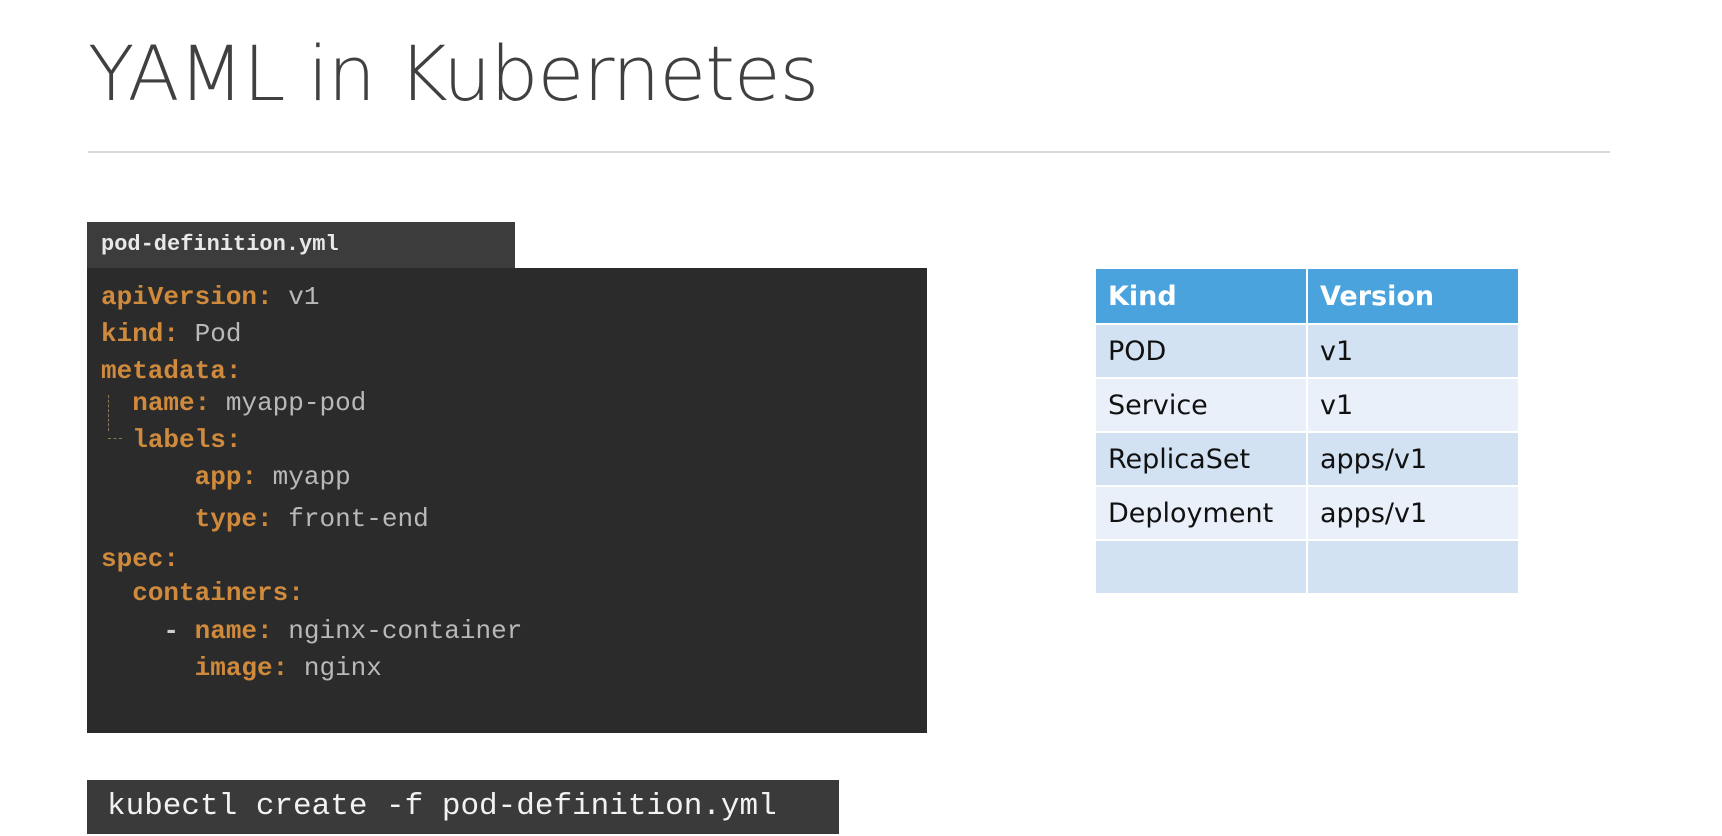 This screenshot has height=836, width=1722. Describe the element at coordinates (1201, 567) in the screenshot. I see `table-cell-kind` at that location.